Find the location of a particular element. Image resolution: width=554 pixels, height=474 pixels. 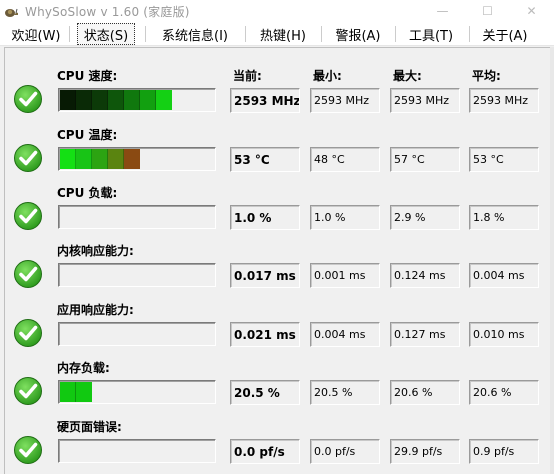

maximize-button: ☐ is located at coordinates (487, 11).